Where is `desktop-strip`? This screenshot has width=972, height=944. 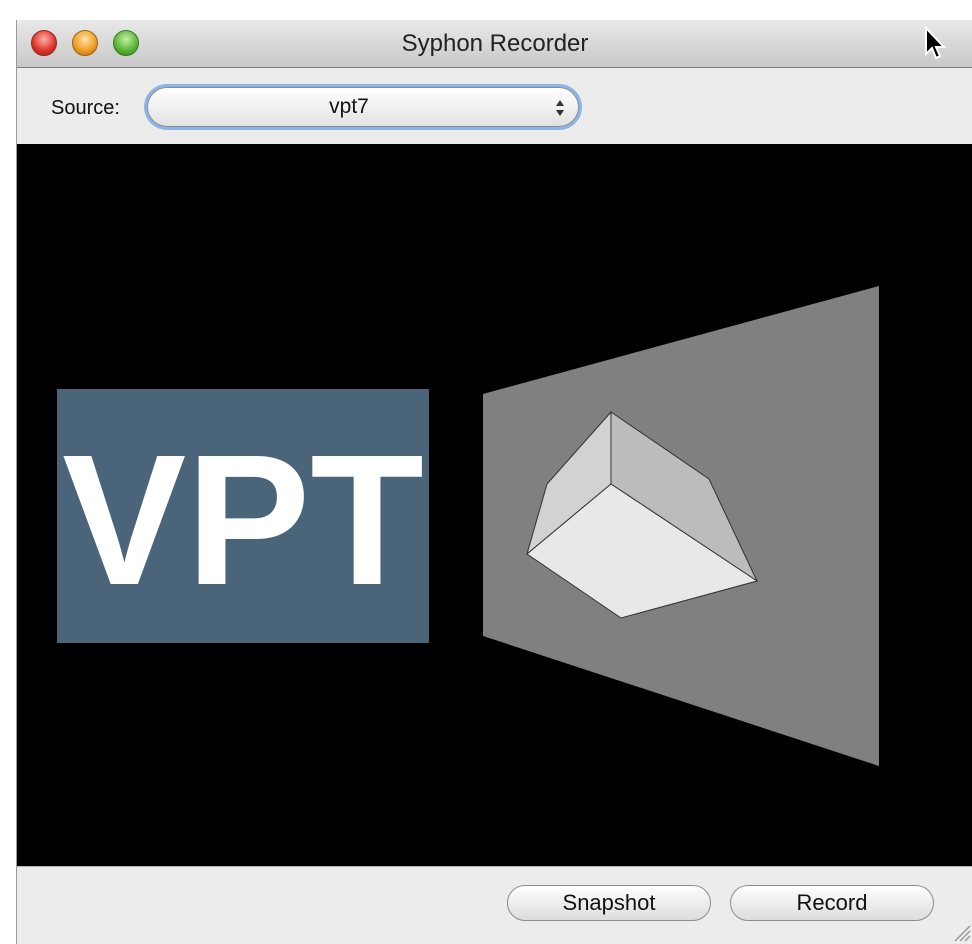
desktop-strip is located at coordinates (486, 10).